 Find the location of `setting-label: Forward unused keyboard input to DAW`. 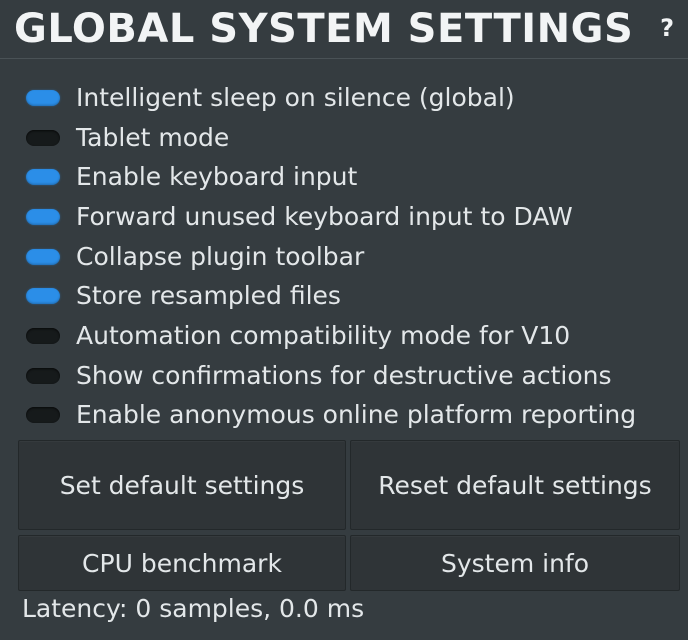

setting-label: Forward unused keyboard input to DAW is located at coordinates (324, 216).